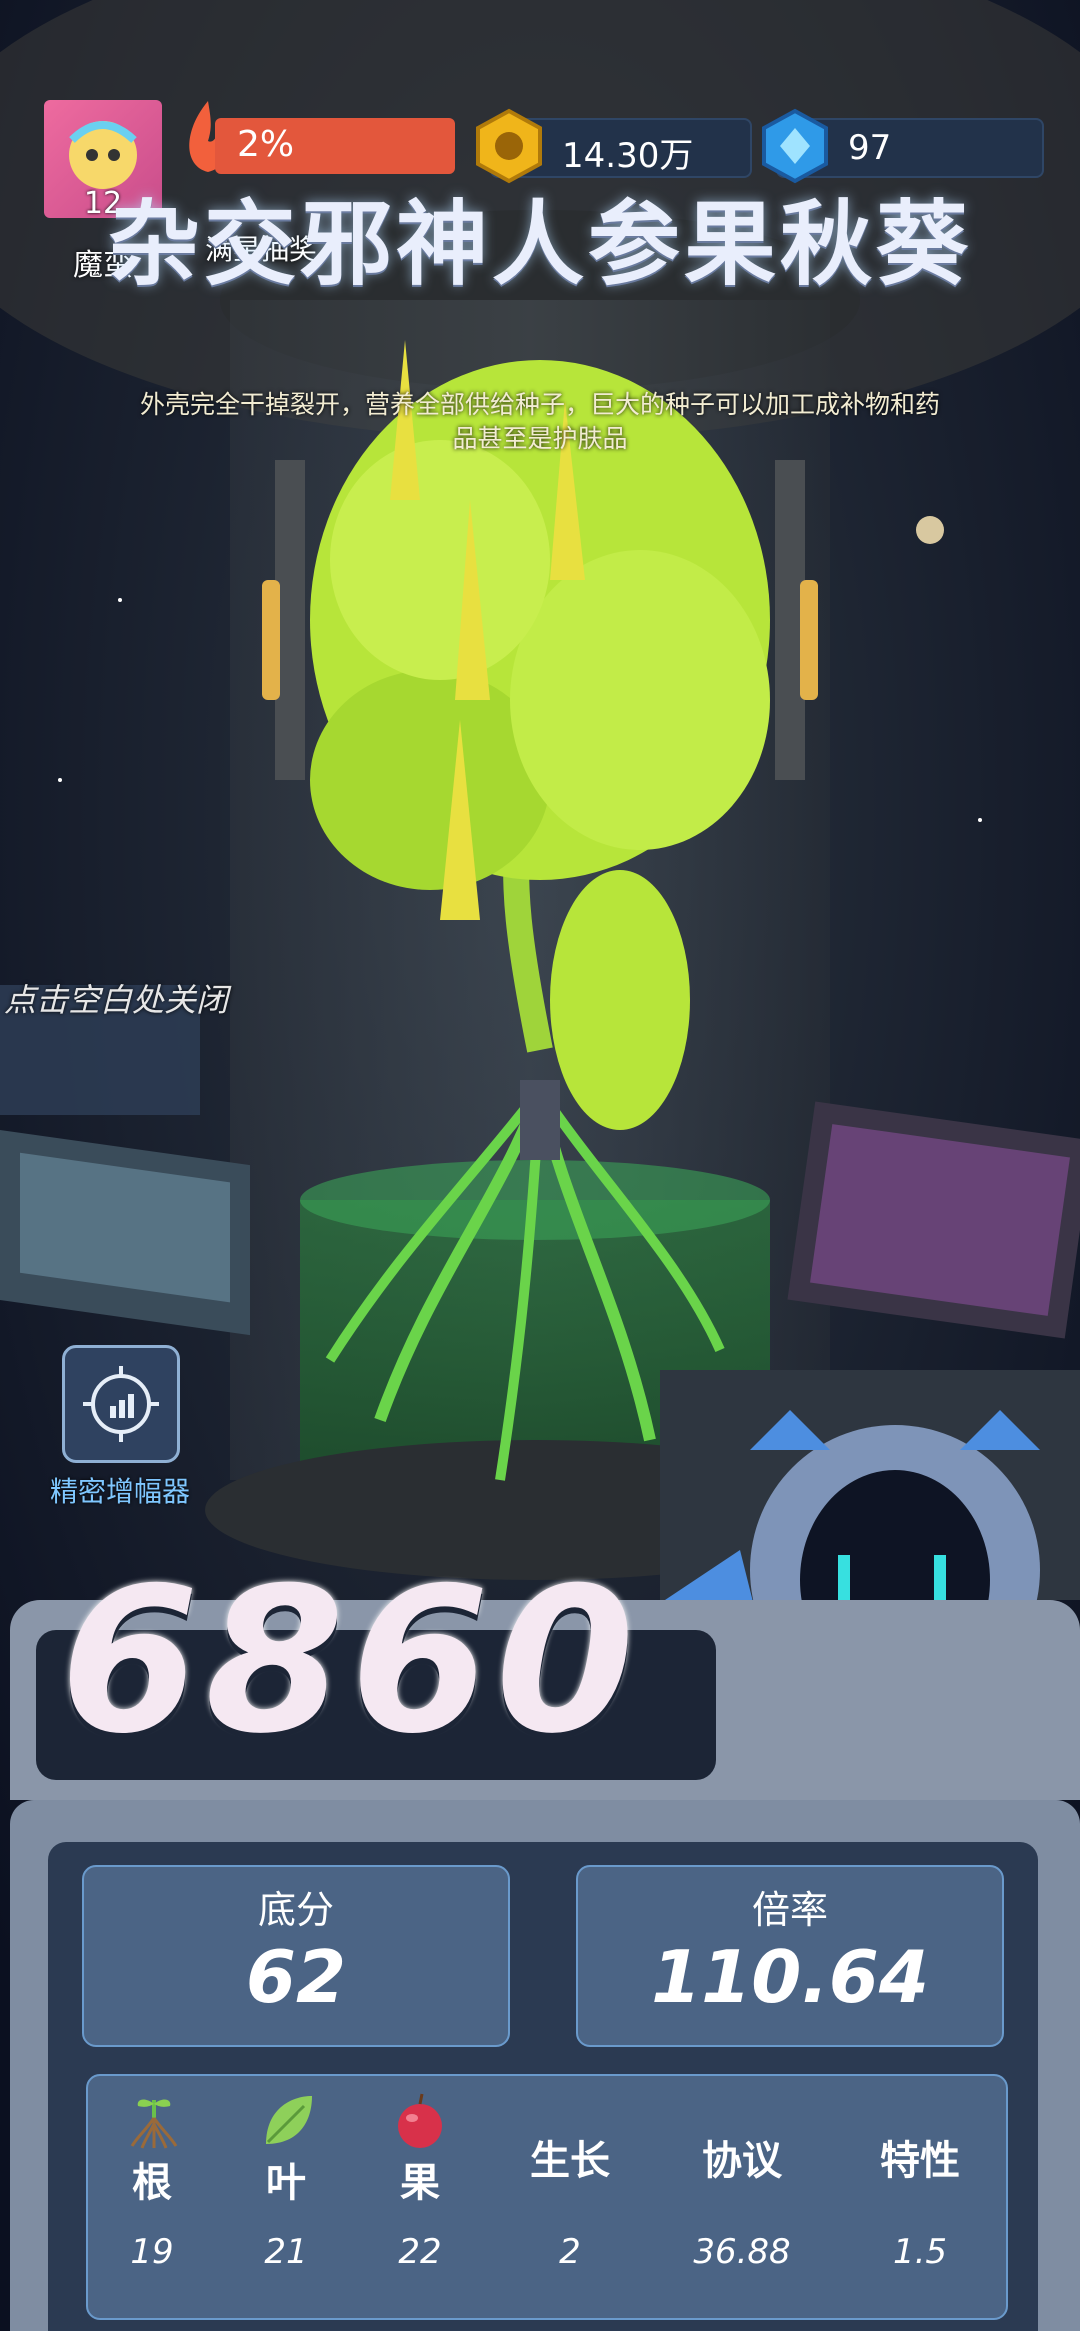 This screenshot has height=2331, width=1080. What do you see at coordinates (742, 2161) in the screenshot?
I see `attr-label-protocol: 协议` at bounding box center [742, 2161].